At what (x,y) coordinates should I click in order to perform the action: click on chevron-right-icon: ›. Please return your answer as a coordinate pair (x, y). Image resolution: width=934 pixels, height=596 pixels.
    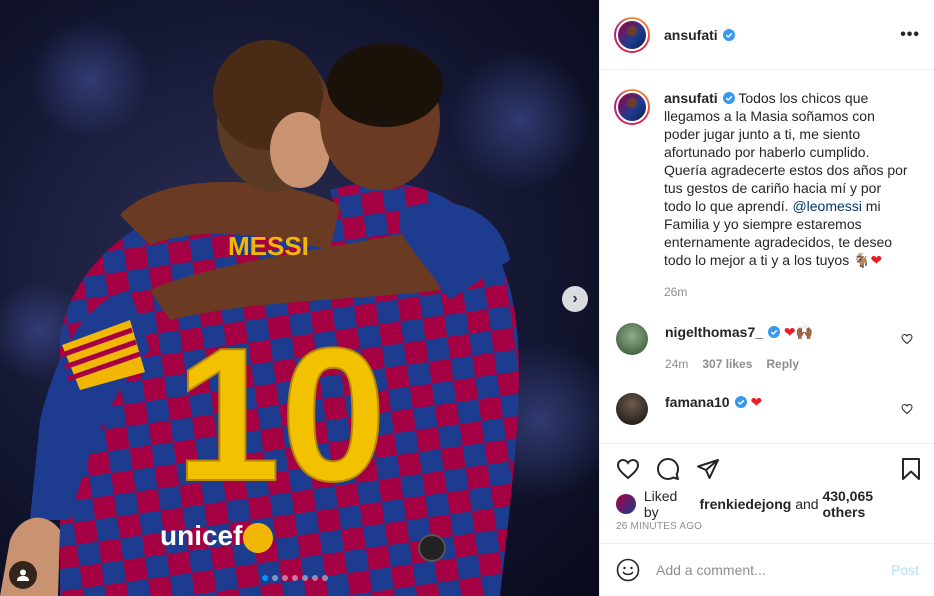
    Looking at the image, I should click on (575, 298).